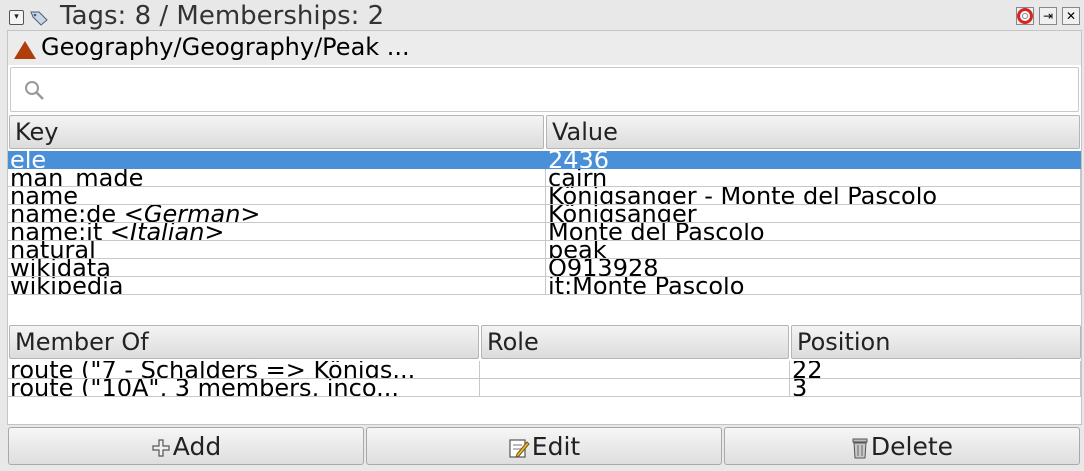 This screenshot has width=1084, height=471. What do you see at coordinates (860, 448) in the screenshot?
I see `delete-icon` at bounding box center [860, 448].